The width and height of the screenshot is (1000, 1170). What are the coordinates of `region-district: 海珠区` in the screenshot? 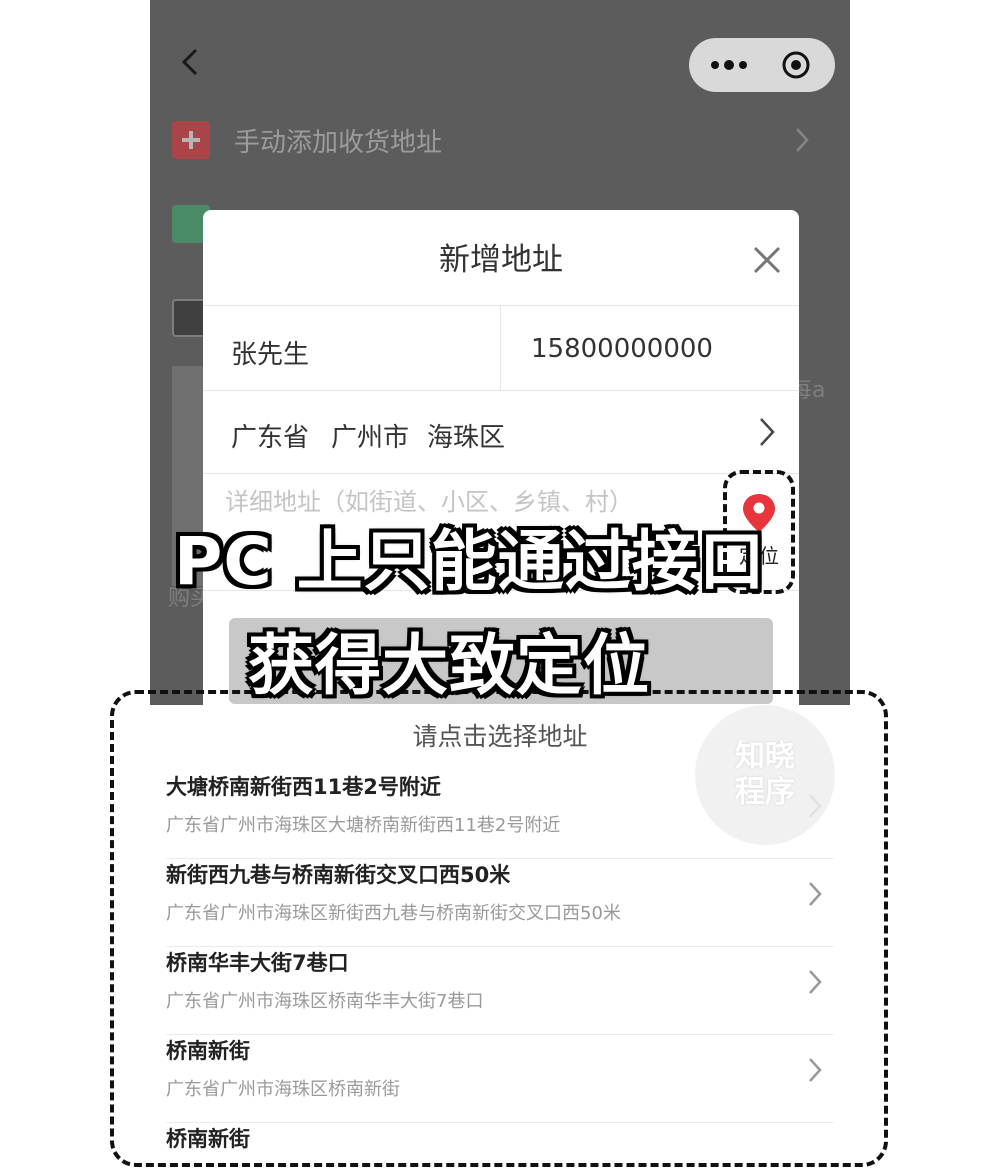 It's located at (466, 438).